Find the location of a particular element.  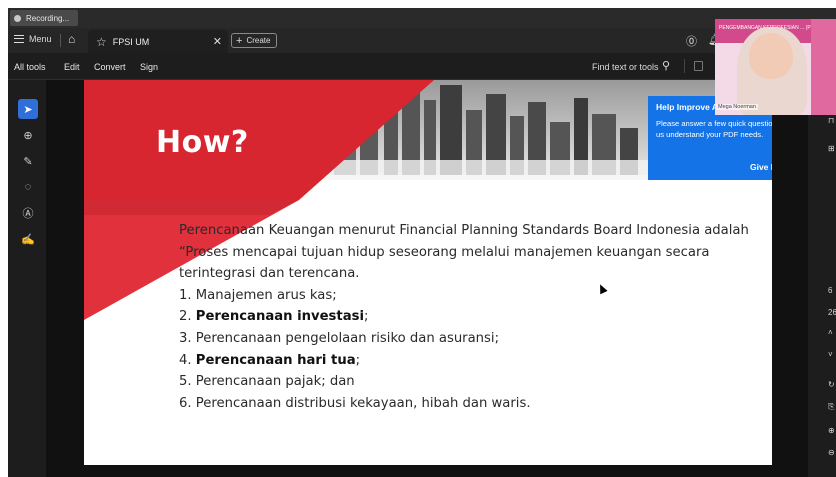

list-text: Manajemen arus kas is located at coordinates (264, 295).